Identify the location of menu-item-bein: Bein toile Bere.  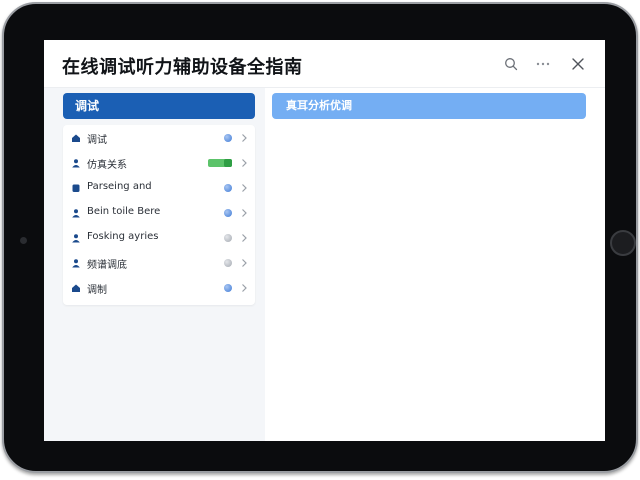
(159, 213).